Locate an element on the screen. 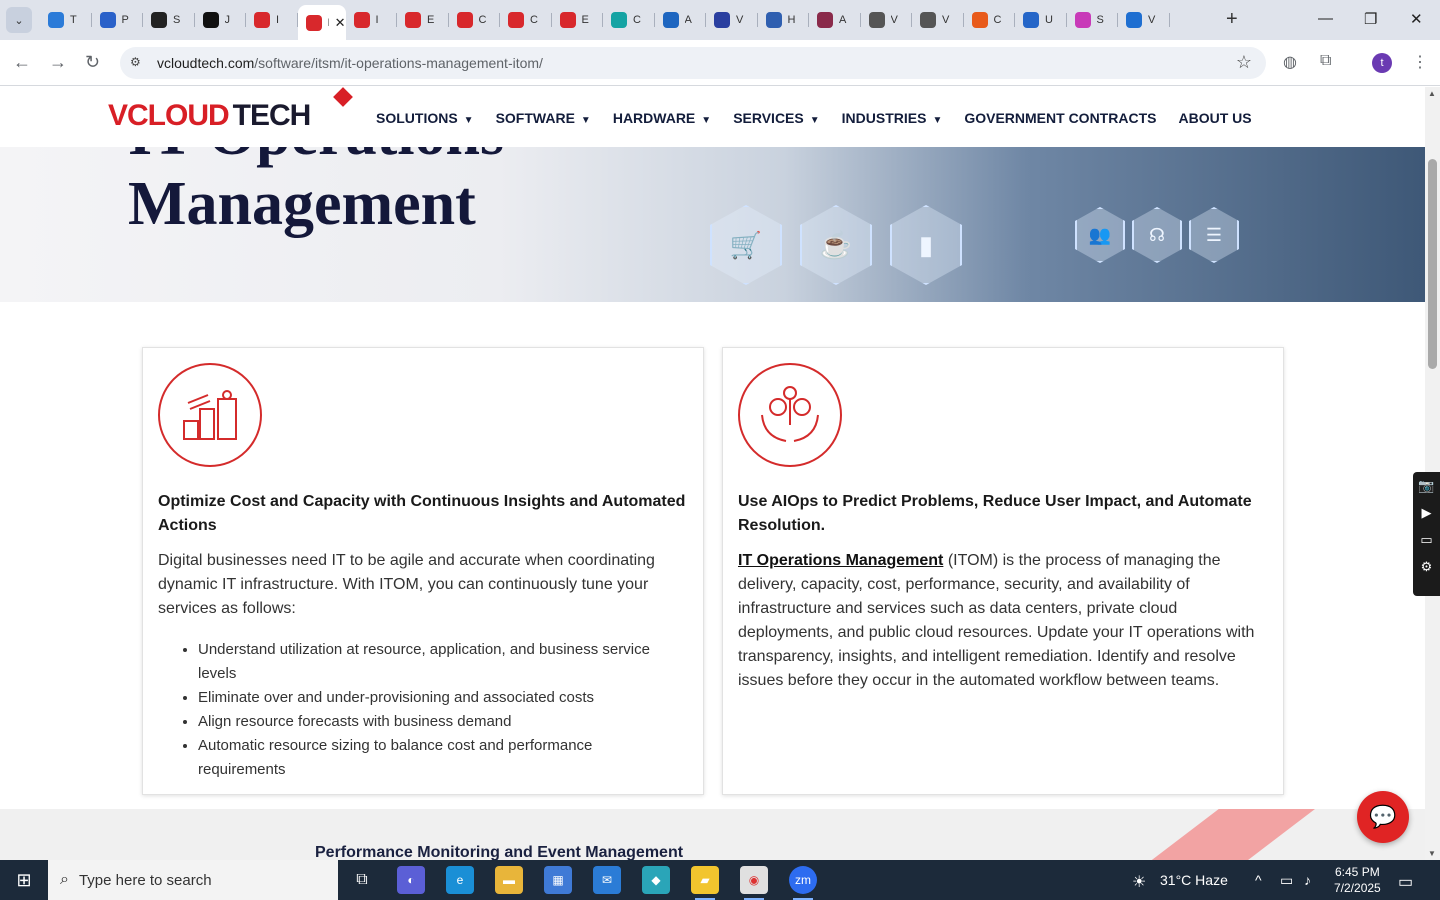 This screenshot has width=1440, height=900. back-button: ← is located at coordinates (22, 62).